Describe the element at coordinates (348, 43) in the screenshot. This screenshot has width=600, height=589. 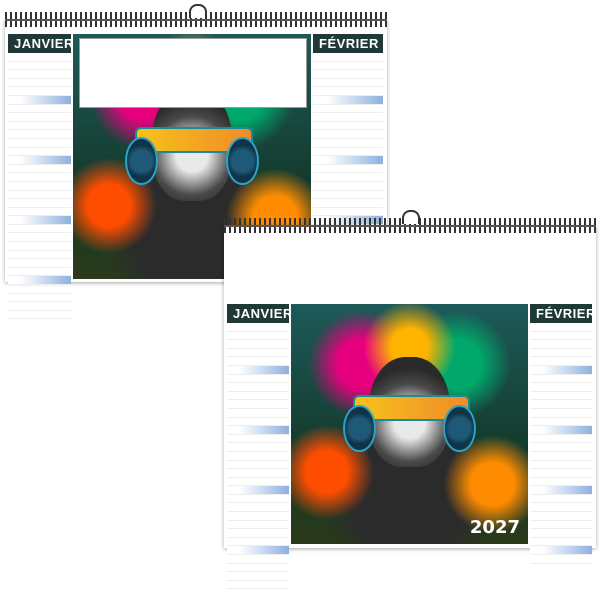
I see `month-title: FÉVRIER` at that location.